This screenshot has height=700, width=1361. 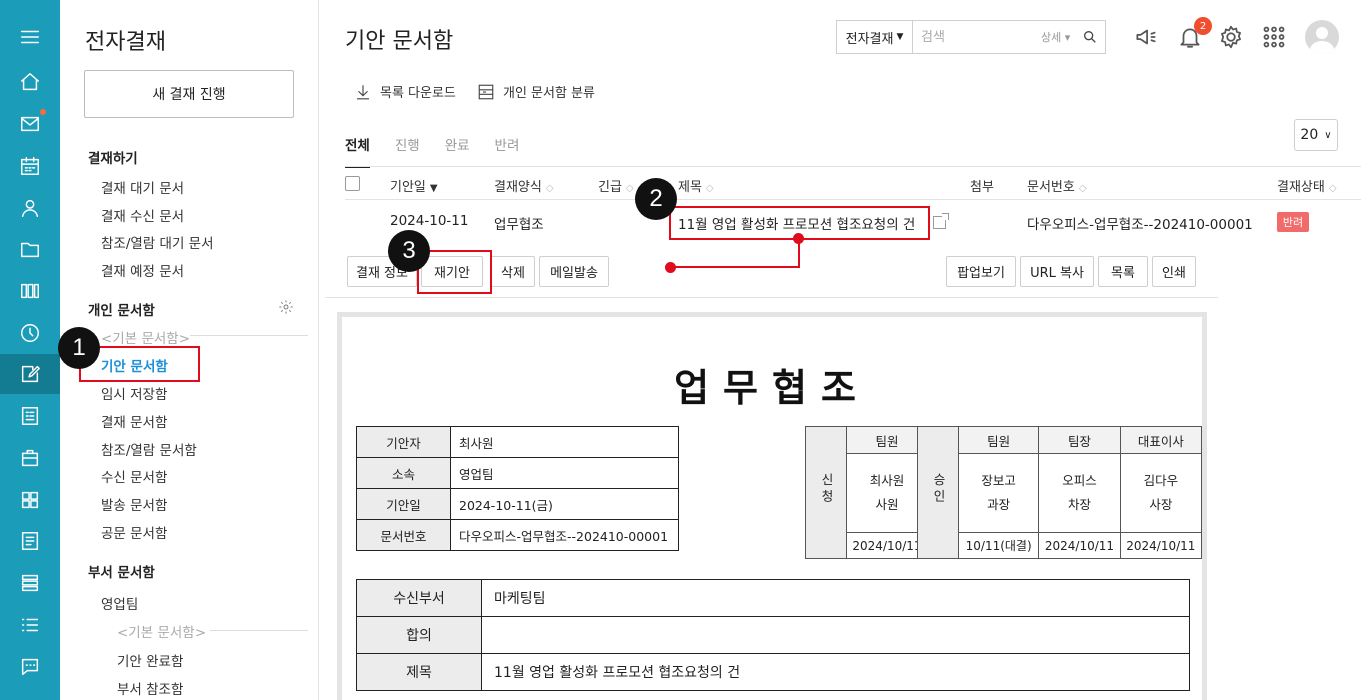 I want to click on info-value: 영업팀, so click(x=564, y=473).